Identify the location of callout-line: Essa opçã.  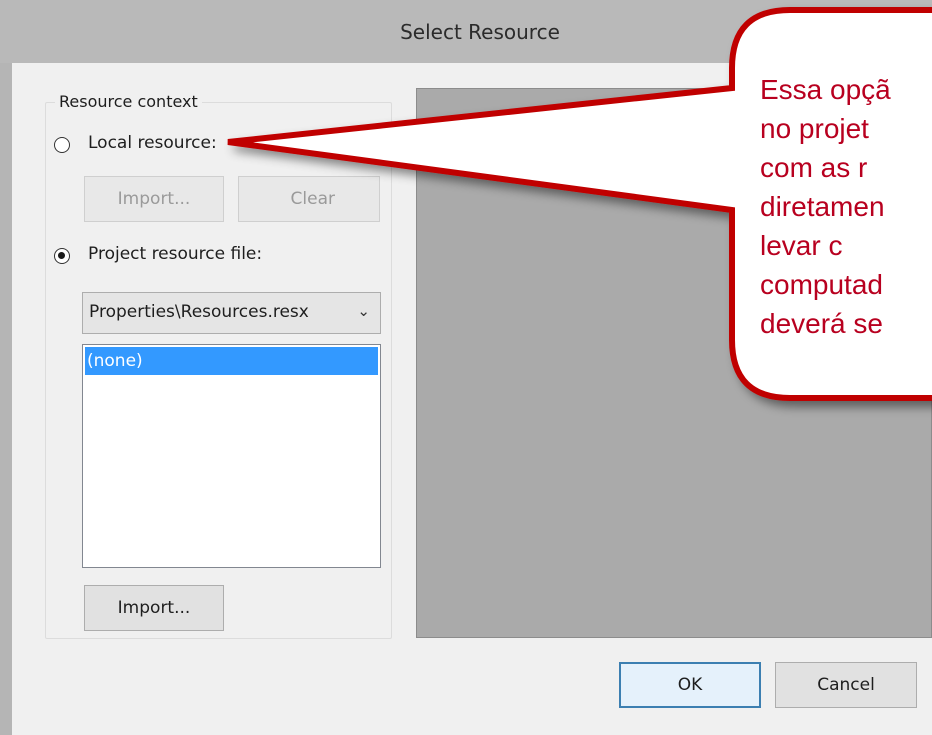
(825, 89).